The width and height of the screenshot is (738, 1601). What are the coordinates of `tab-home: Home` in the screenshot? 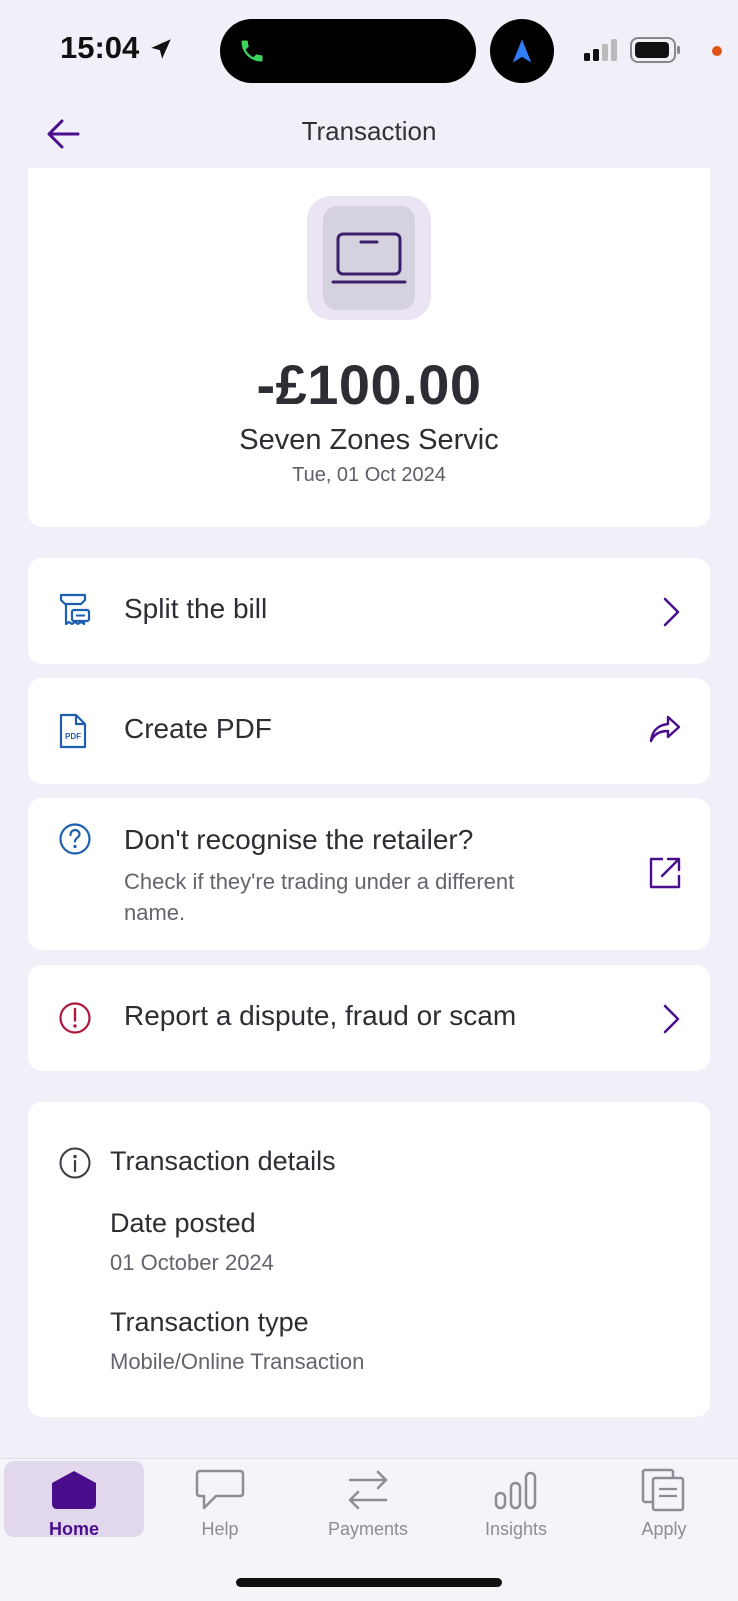 It's located at (74, 1500).